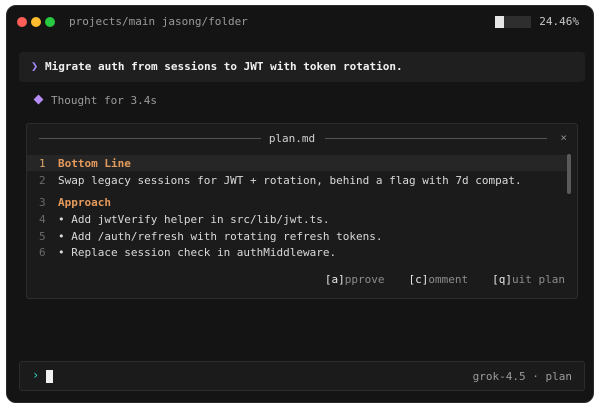  Describe the element at coordinates (538, 279) in the screenshot. I see `quit-plan-label: uit plan` at that location.